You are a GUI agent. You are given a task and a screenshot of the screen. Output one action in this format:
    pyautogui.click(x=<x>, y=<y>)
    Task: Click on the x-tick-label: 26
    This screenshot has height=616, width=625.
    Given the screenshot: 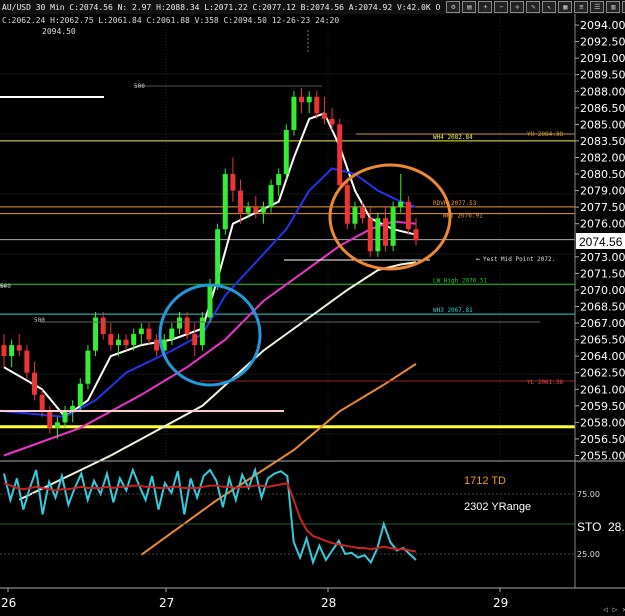 What is the action you would take?
    pyautogui.click(x=8, y=603)
    